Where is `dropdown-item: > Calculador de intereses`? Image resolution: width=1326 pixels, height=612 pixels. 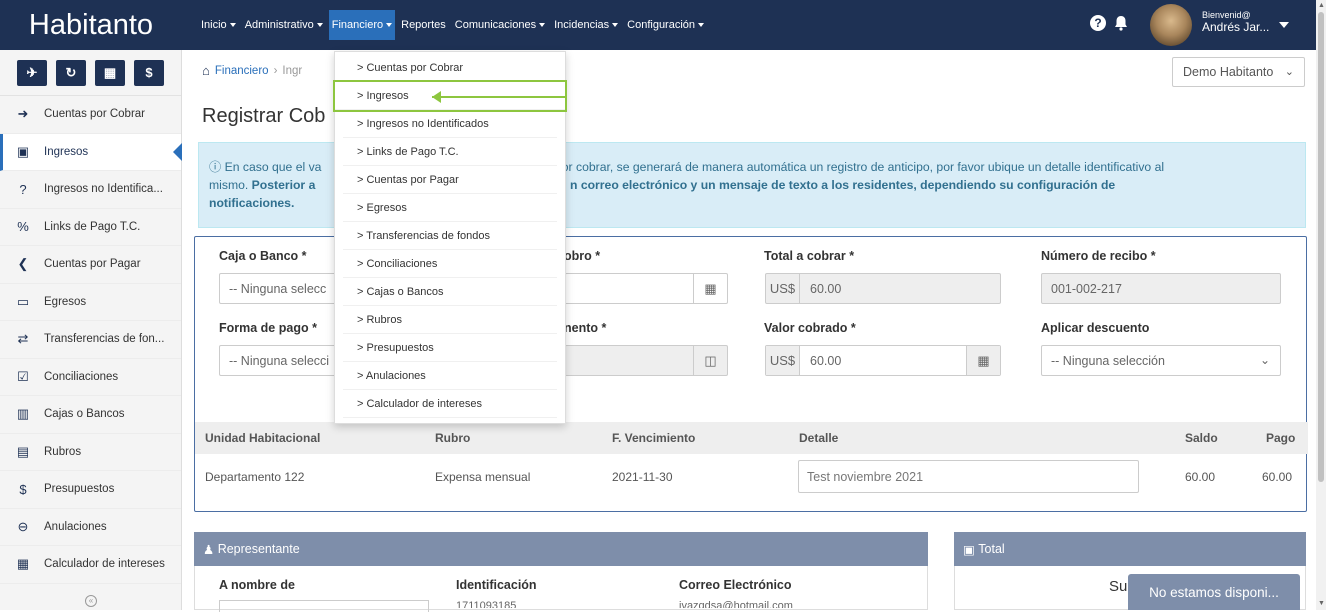
dropdown-item: > Calculador de intereses is located at coordinates (450, 404).